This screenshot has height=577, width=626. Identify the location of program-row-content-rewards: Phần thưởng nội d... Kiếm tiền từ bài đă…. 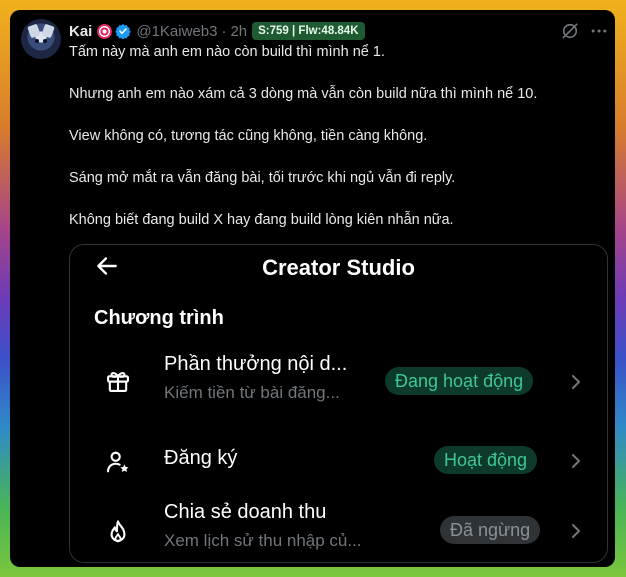
(338, 382).